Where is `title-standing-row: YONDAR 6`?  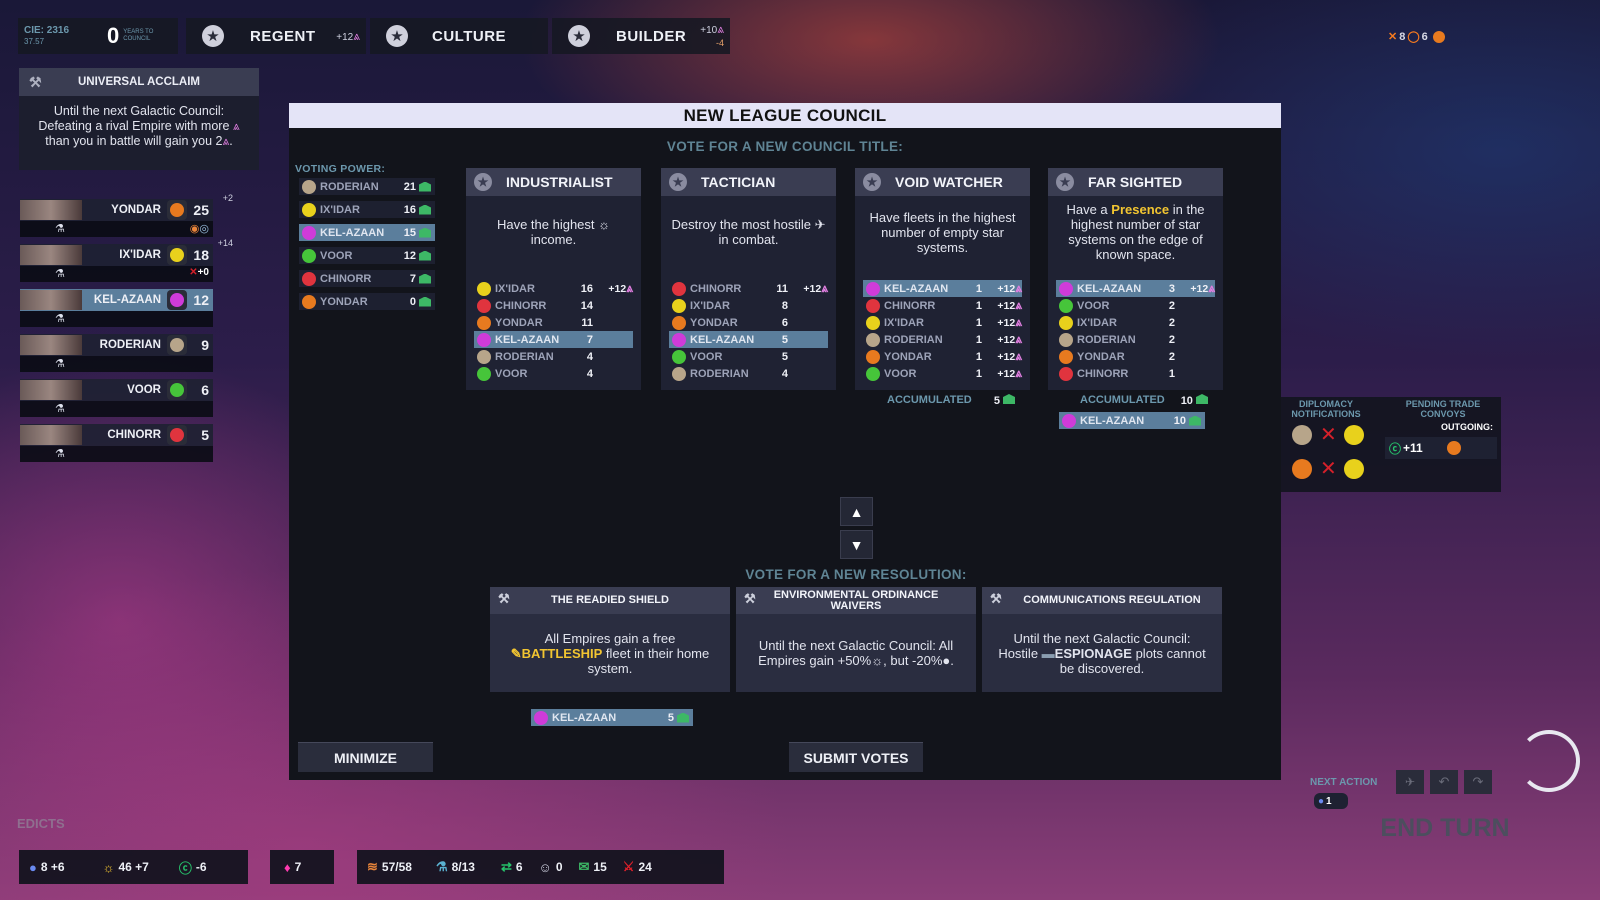 title-standing-row: YONDAR 6 is located at coordinates (748, 322).